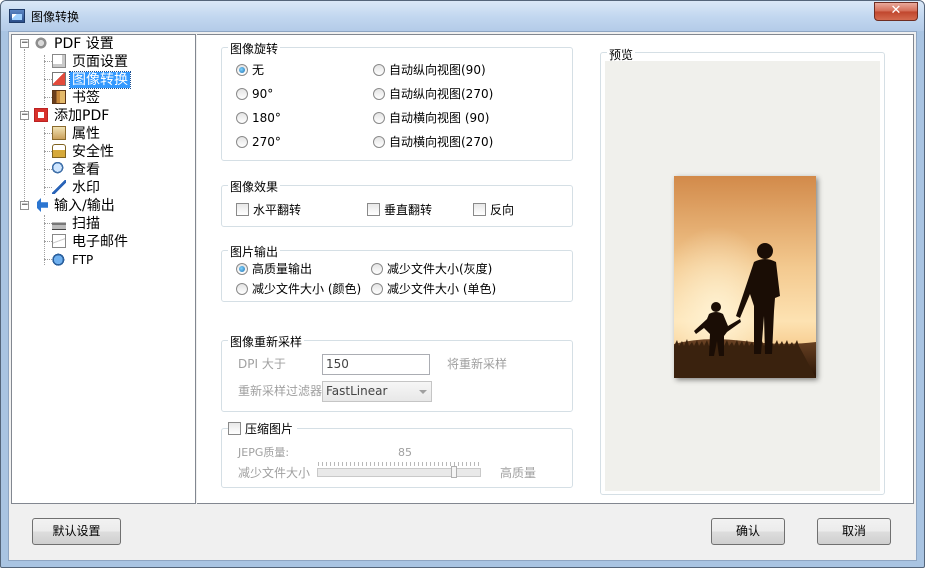  I want to click on rotation-option-auto-portrait-270: 自动纵向视图(270), so click(433, 94).